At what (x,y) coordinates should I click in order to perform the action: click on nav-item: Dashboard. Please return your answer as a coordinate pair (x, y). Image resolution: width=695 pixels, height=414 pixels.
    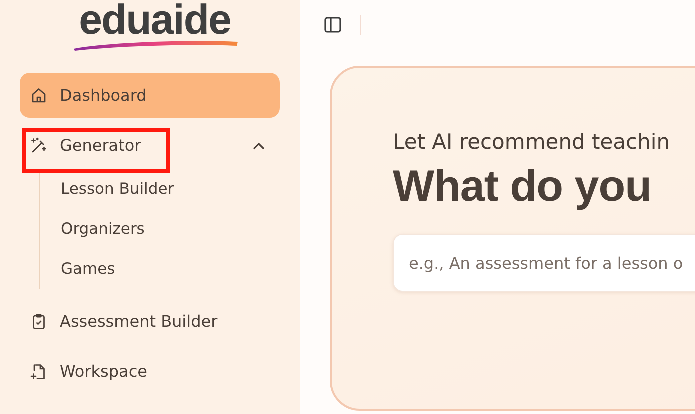
    Looking at the image, I should click on (150, 95).